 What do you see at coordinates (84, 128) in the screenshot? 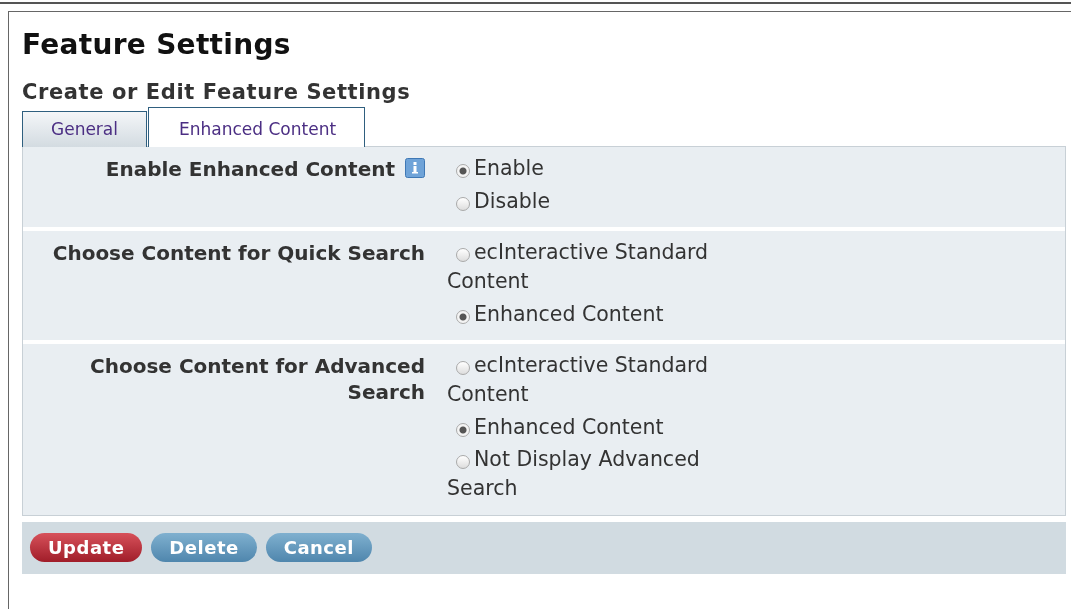
I see `tab: General` at bounding box center [84, 128].